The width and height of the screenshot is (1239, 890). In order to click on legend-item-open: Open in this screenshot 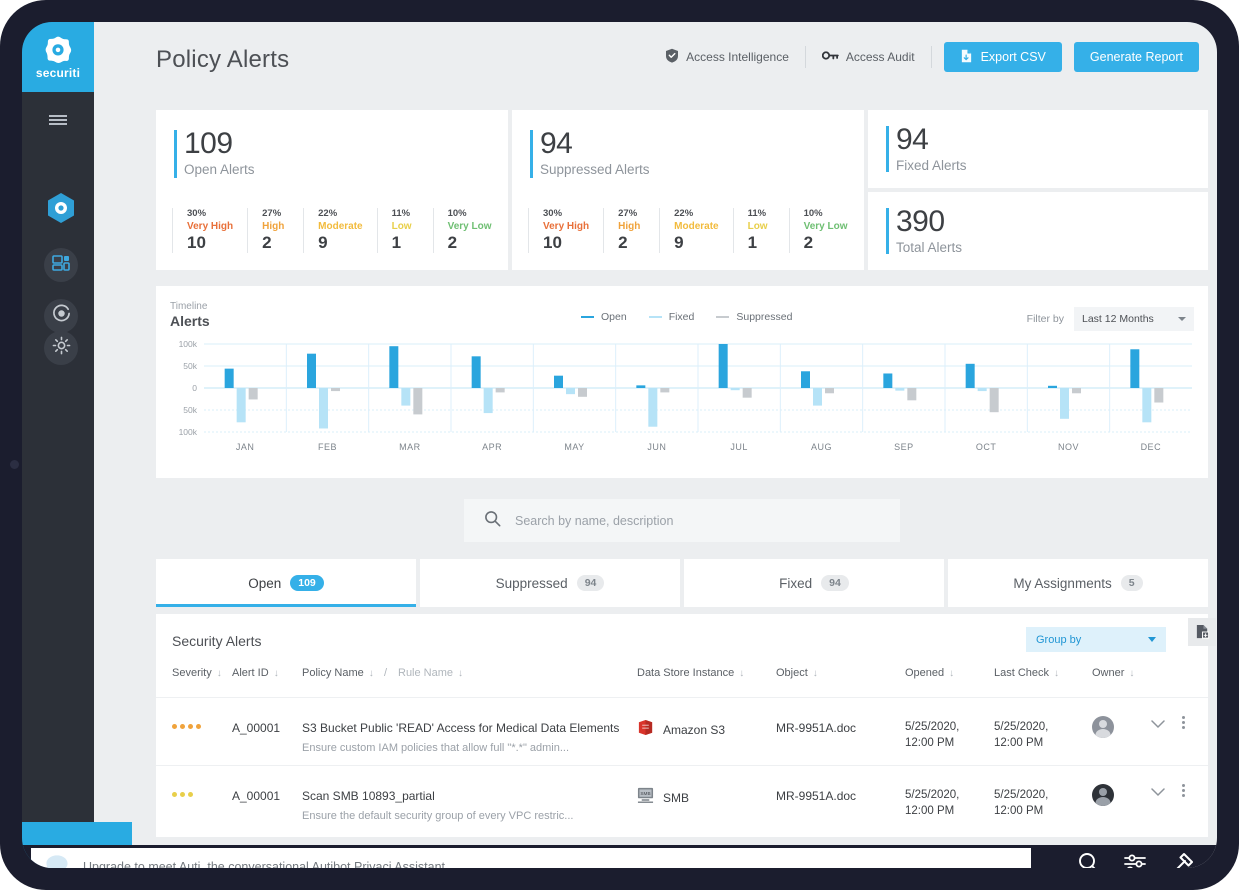, I will do `click(604, 317)`.